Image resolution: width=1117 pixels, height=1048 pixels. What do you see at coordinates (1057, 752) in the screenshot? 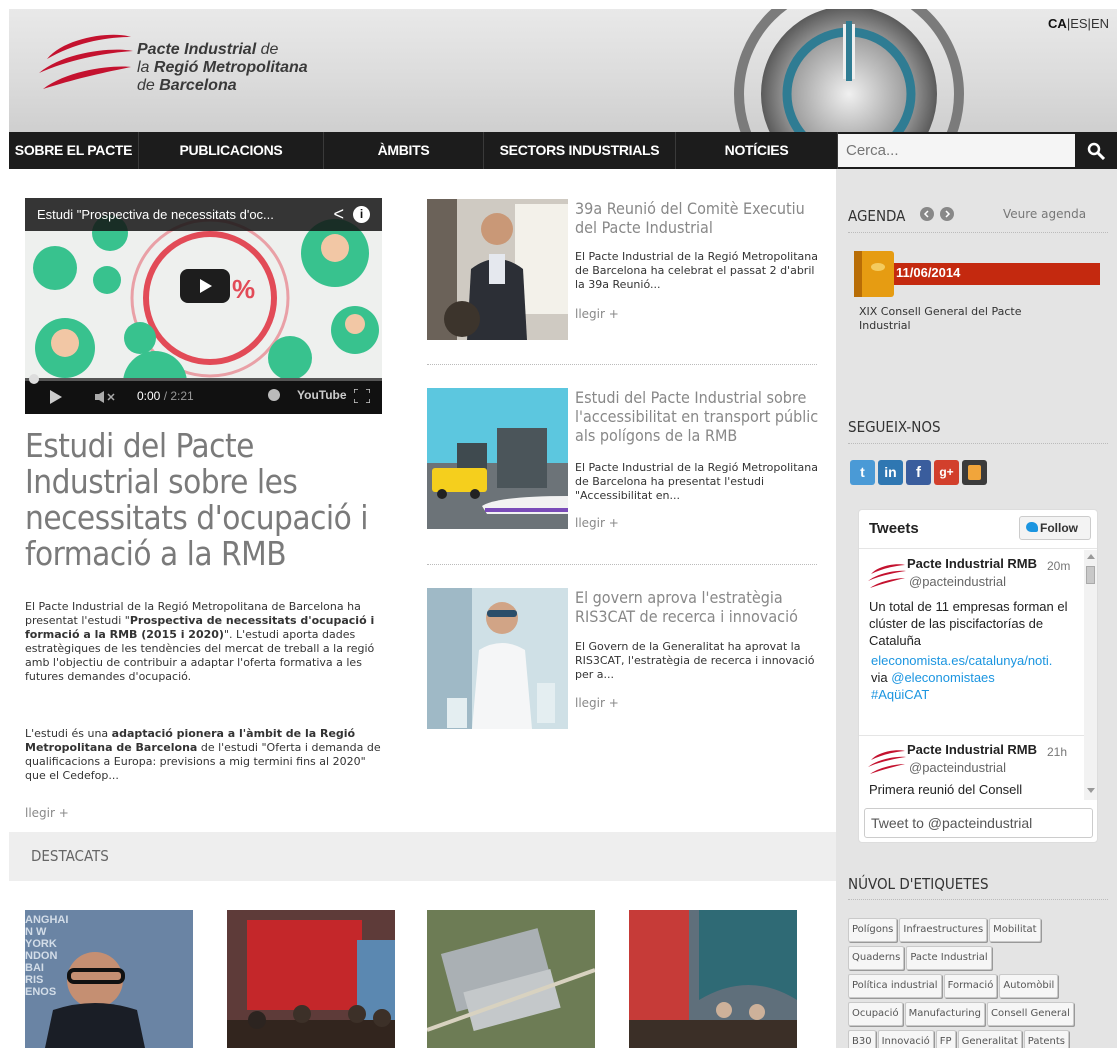
I see `tweet-time: 21h` at bounding box center [1057, 752].